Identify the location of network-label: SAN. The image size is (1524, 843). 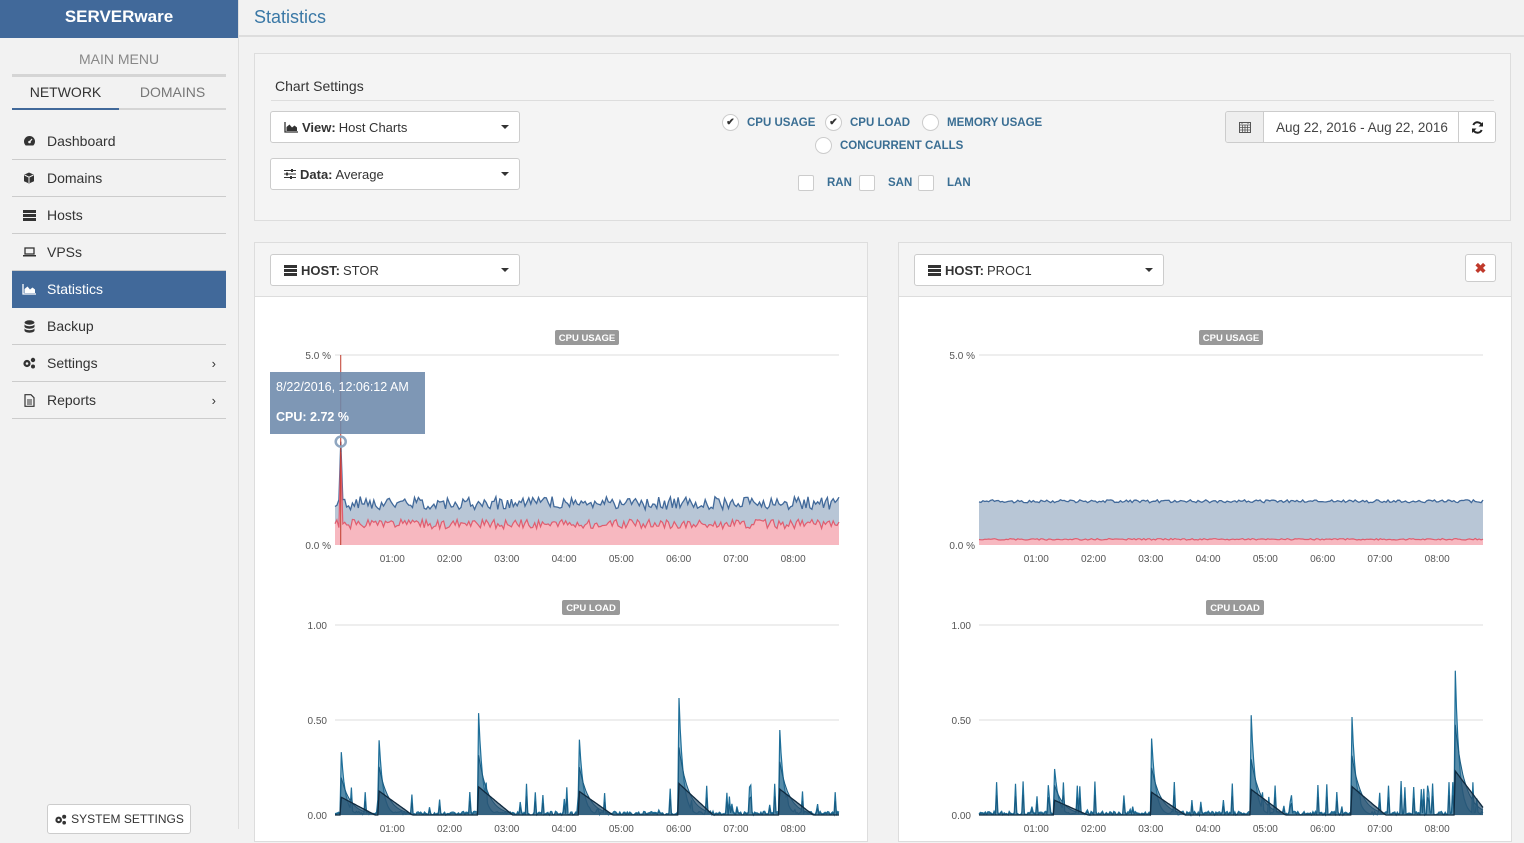
(900, 183).